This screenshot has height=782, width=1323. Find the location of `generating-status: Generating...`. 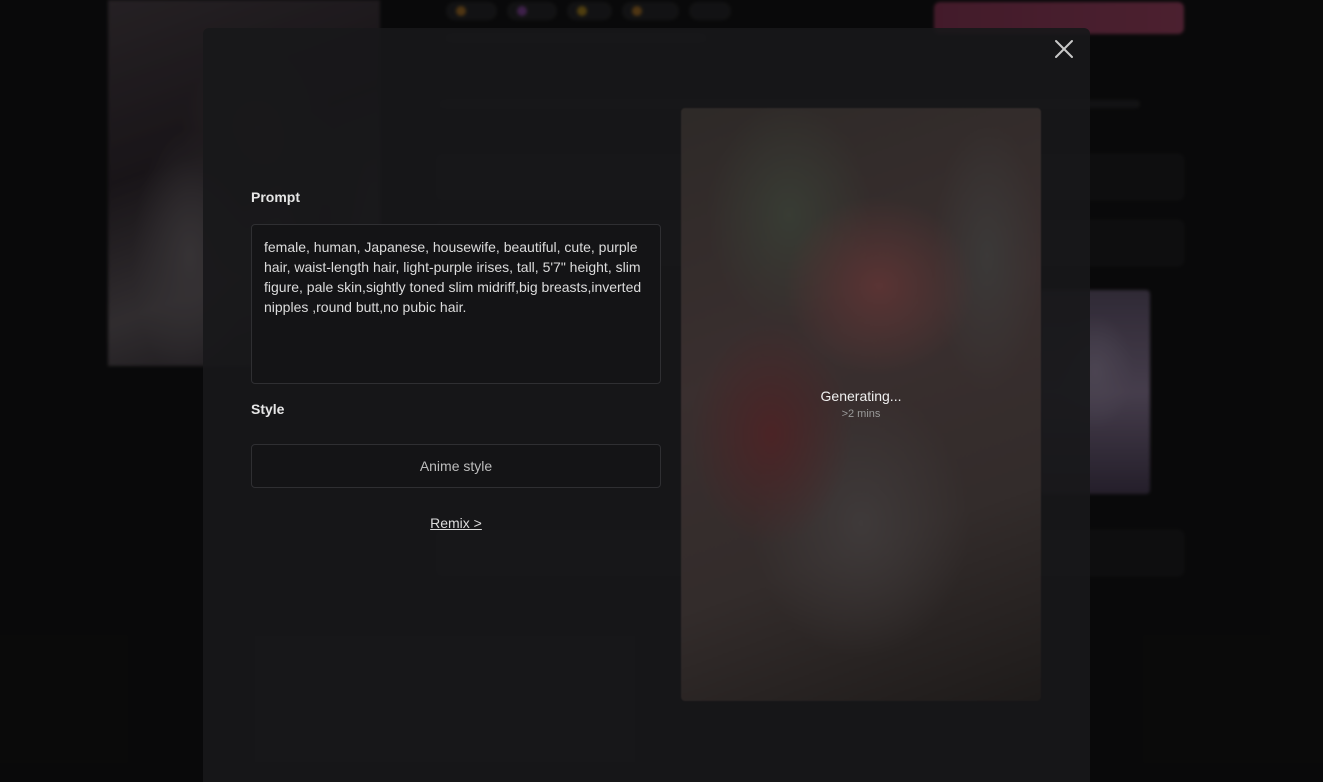

generating-status: Generating... is located at coordinates (861, 396).